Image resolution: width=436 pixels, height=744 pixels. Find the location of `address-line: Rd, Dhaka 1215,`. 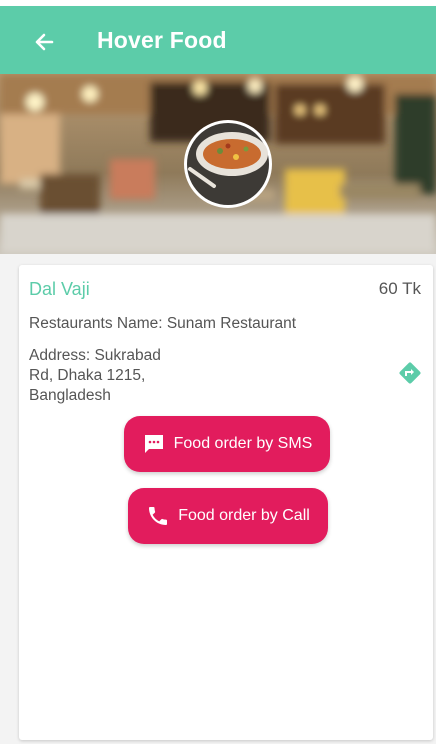

address-line: Rd, Dhaka 1215, is located at coordinates (87, 375).